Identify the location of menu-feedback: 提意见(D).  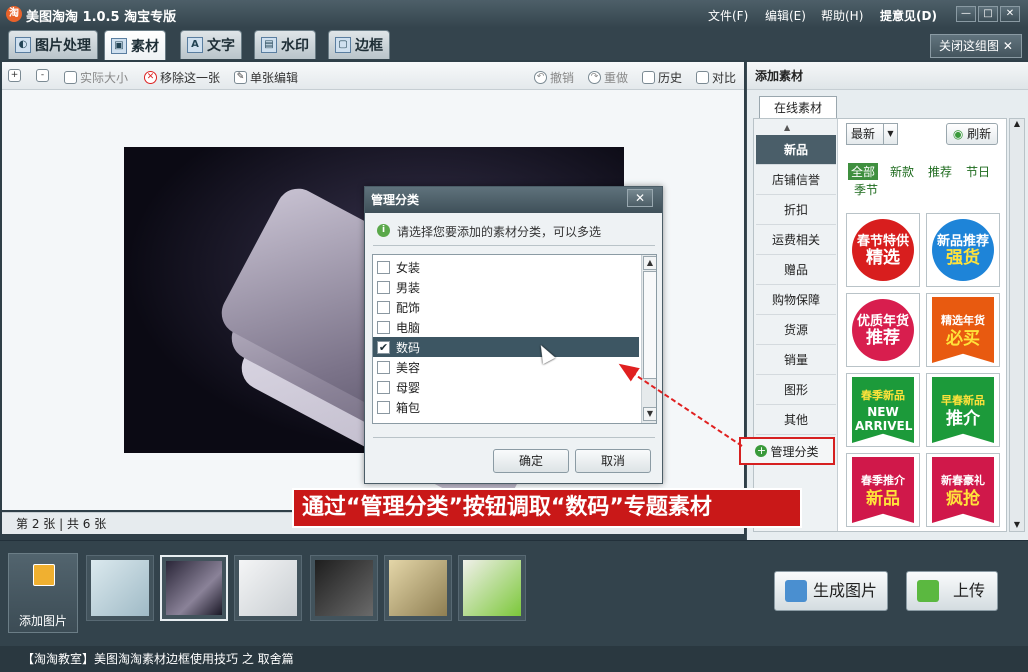
(908, 15).